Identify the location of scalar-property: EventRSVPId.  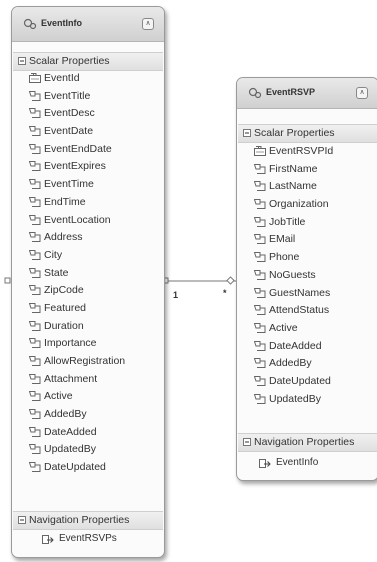
(314, 152).